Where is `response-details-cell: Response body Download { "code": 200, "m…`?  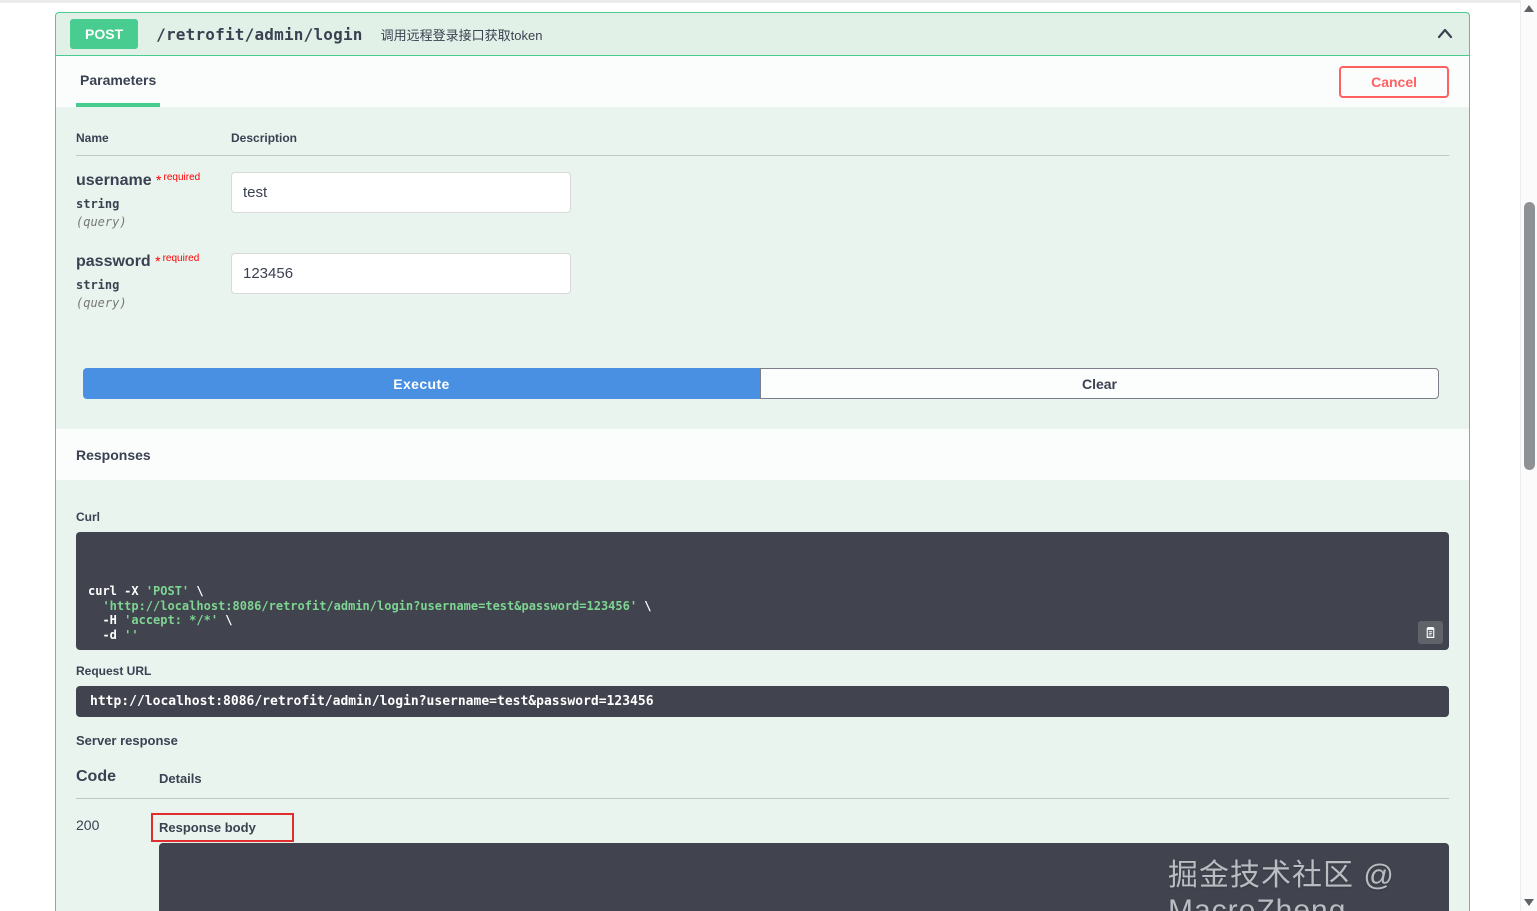
response-details-cell: Response body Download { "code": 200, "m… is located at coordinates (800, 862).